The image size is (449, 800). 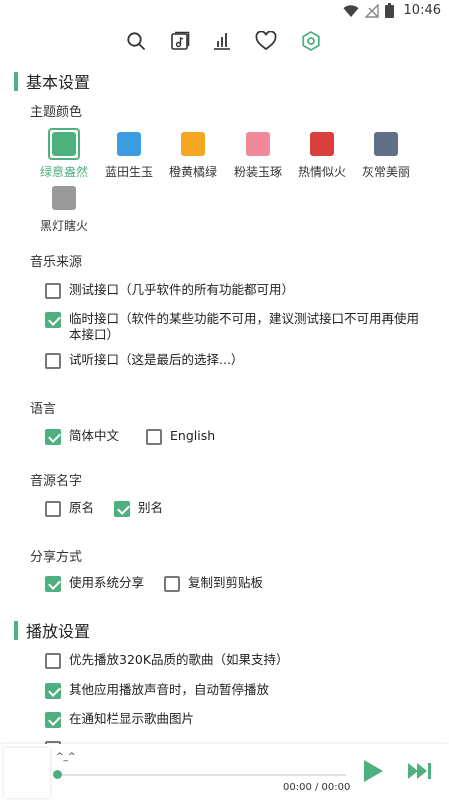 I want to click on checkbox-label: 原名, so click(x=82, y=507).